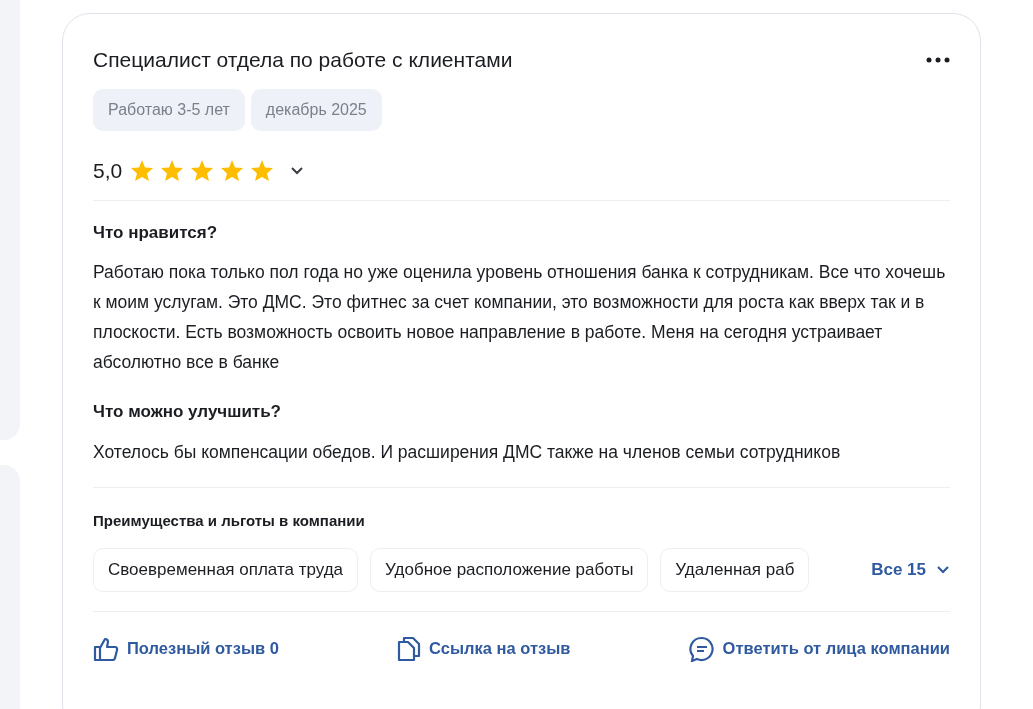 The image size is (1033, 709). What do you see at coordinates (520, 317) in the screenshot?
I see `review-text: Работаю пока только пол года но уже оценила уровень отношения банка к сотрудникам. Все что хочешь к моим услугам. Это ДМС. Это фитнес за счет компании, это возможности для роста как вверх так и в плоскости. Есть возможность освоить новое направление в работе. Меня на сегодня устраивает абсолютно все в банке` at bounding box center [520, 317].